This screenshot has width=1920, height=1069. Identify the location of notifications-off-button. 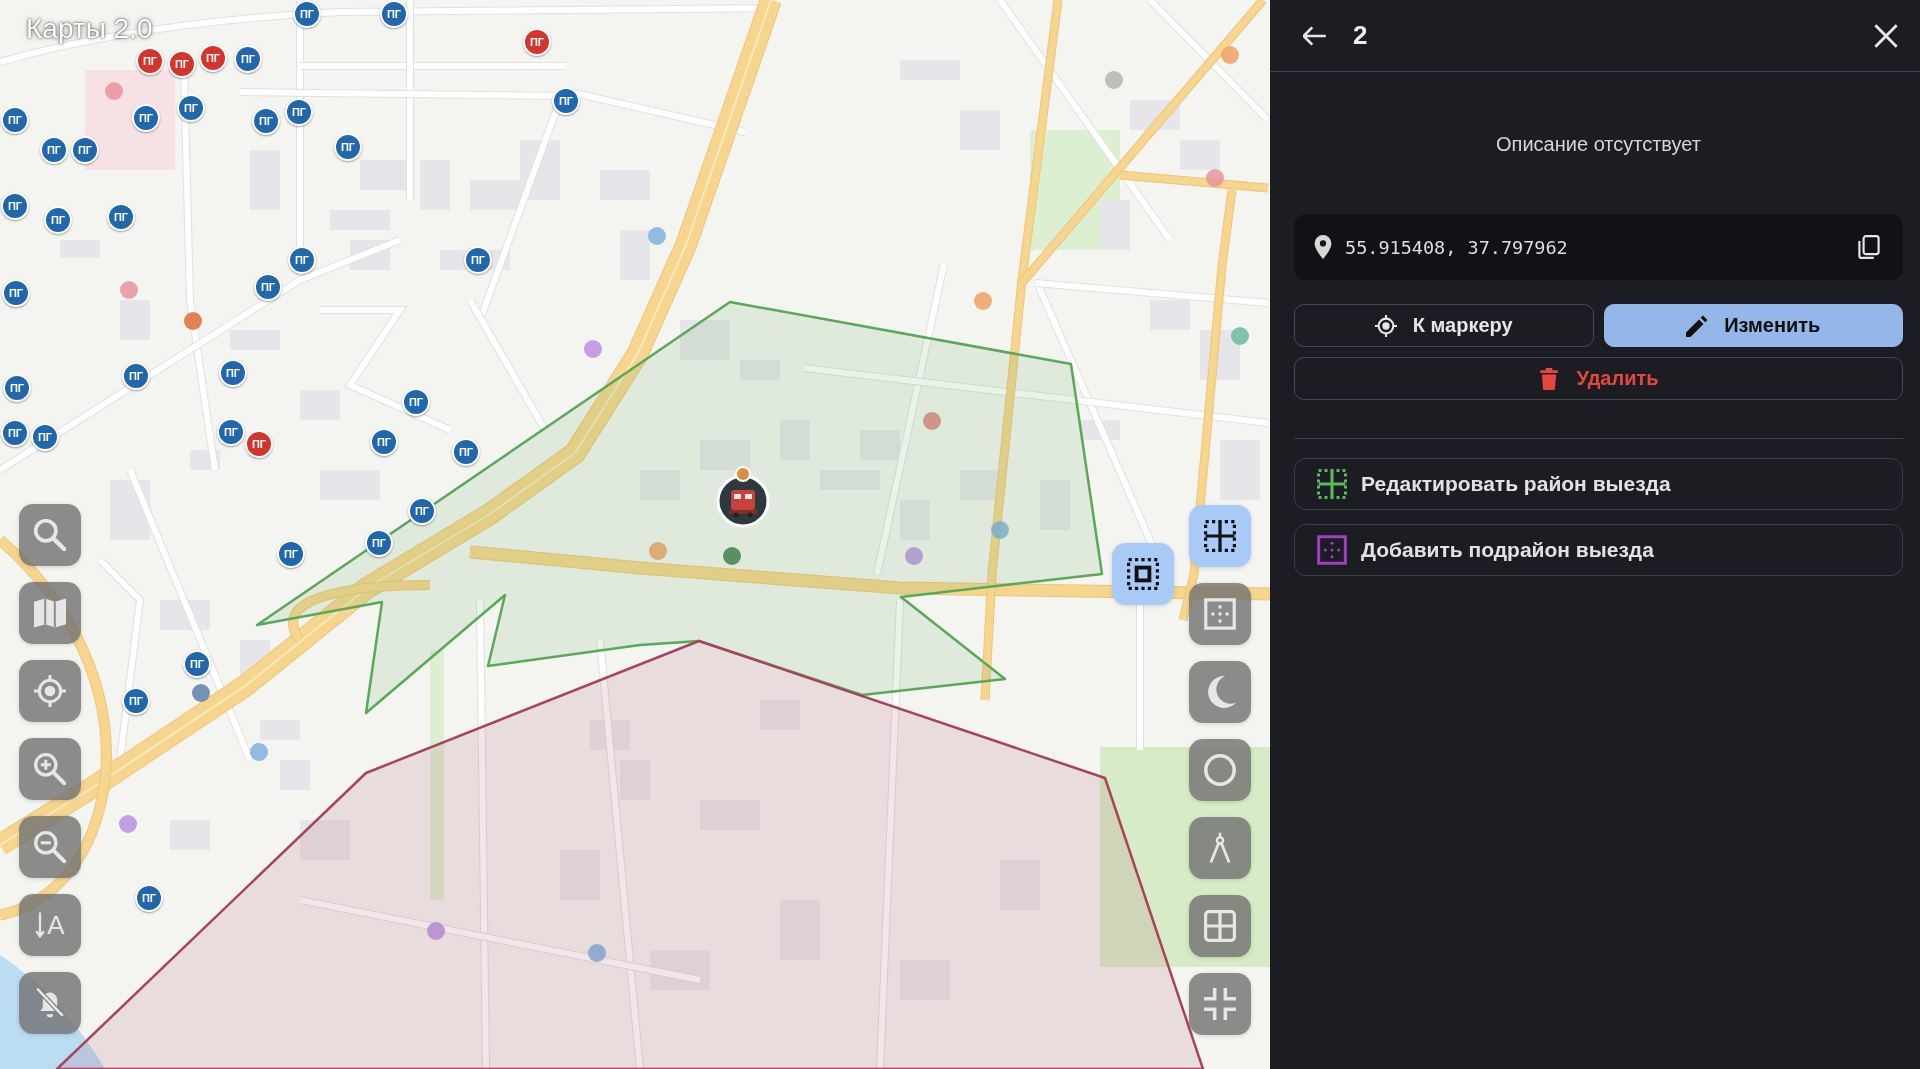
(50, 1003).